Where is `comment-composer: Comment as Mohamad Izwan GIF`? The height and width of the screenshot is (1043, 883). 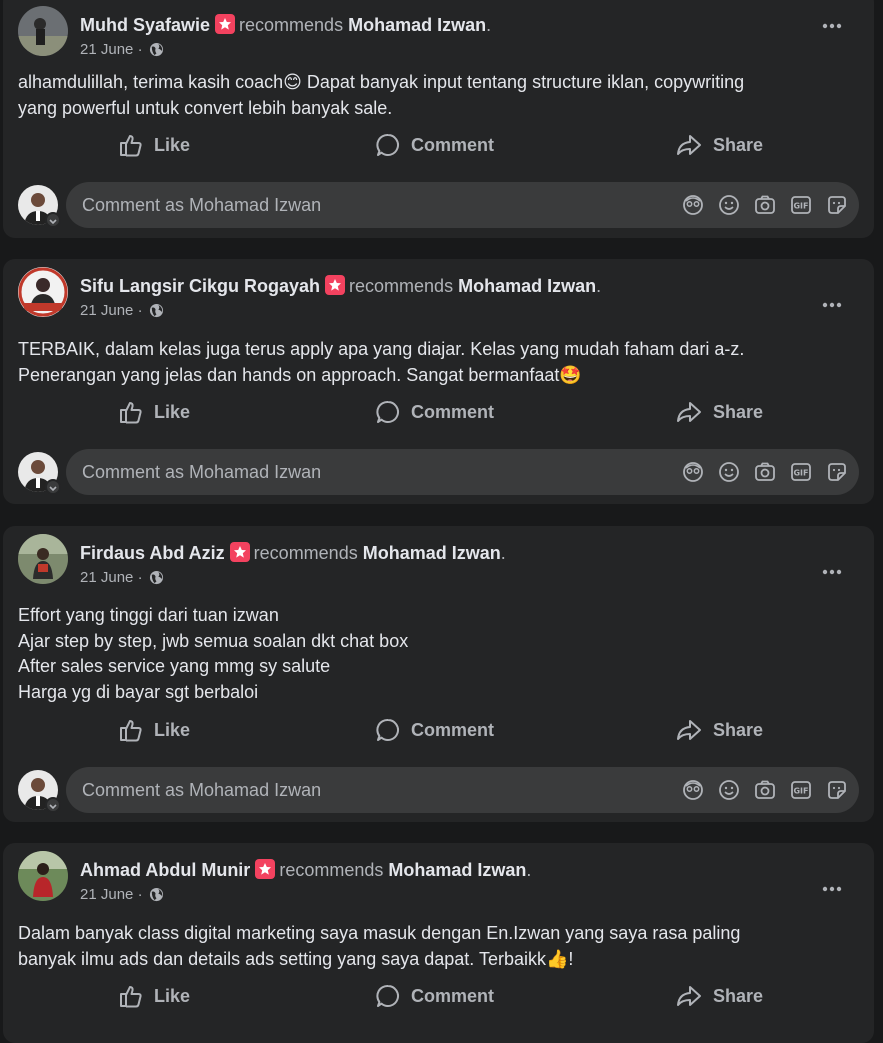
comment-composer: Comment as Mohamad Izwan GIF is located at coordinates (438, 205).